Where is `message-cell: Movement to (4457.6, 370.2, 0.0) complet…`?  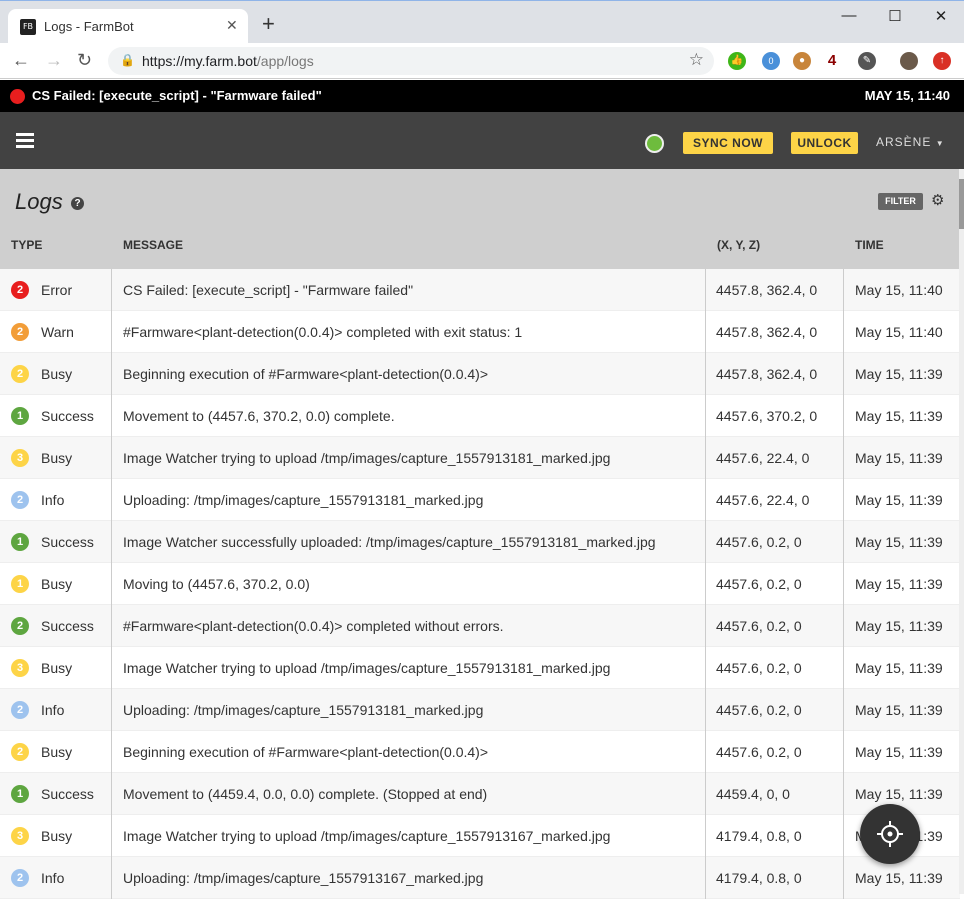
message-cell: Movement to (4457.6, 370.2, 0.0) complet… is located at coordinates (409, 416).